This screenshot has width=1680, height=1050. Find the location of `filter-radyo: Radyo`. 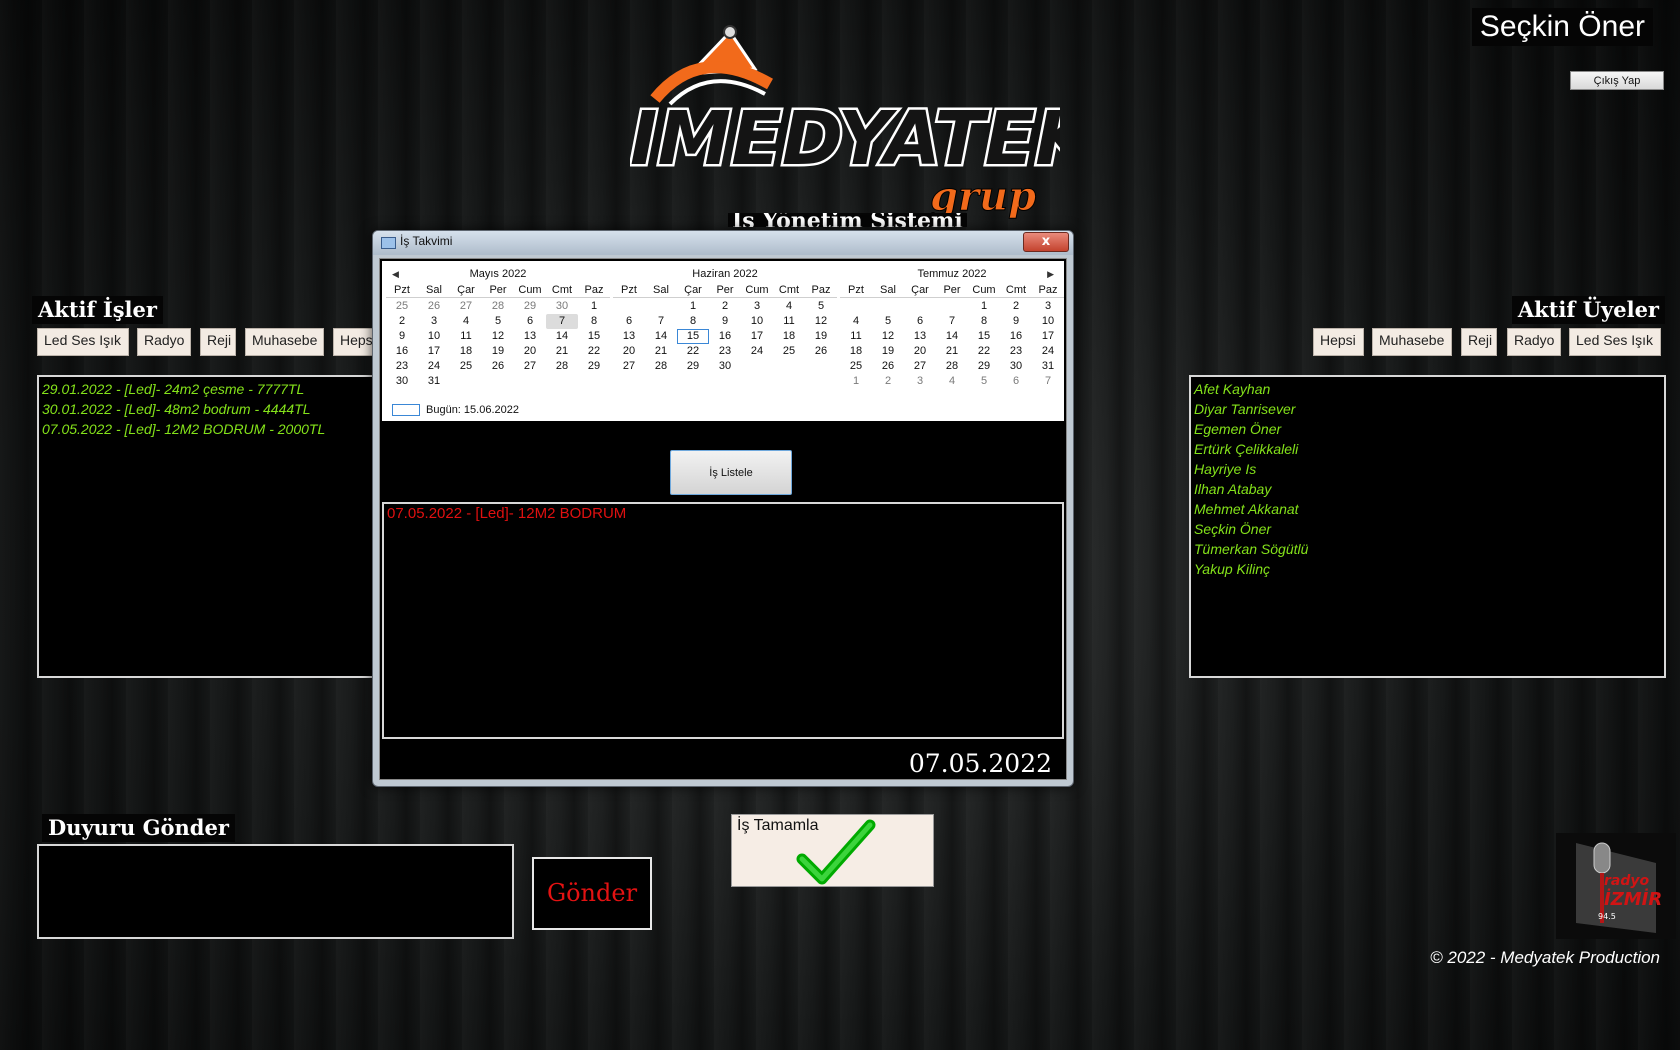

filter-radyo: Radyo is located at coordinates (164, 342).